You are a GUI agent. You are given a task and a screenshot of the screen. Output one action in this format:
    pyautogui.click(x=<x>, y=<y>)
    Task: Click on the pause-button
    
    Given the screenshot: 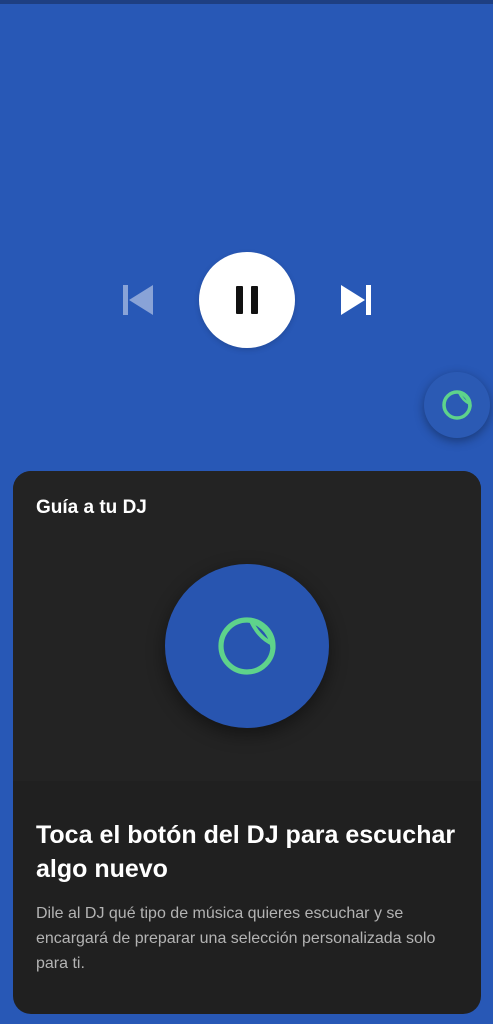 What is the action you would take?
    pyautogui.click(x=247, y=300)
    